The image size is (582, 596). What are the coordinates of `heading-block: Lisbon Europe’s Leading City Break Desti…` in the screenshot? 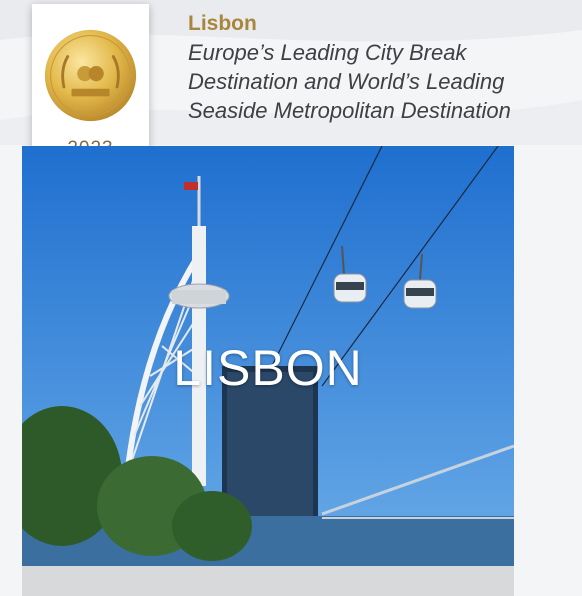 It's located at (385, 68).